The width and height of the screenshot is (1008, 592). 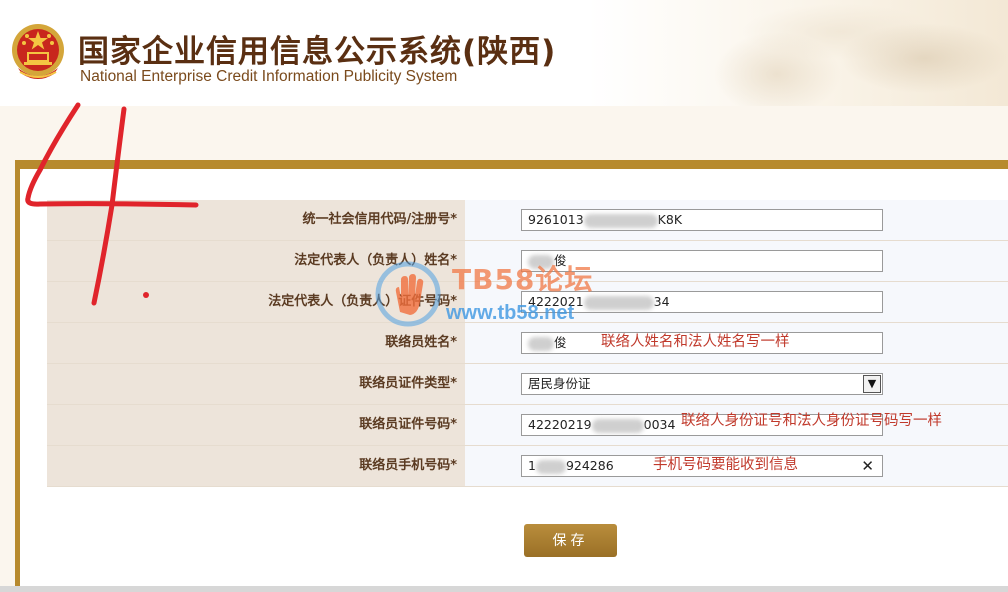 I want to click on save-button: 保存, so click(x=570, y=540).